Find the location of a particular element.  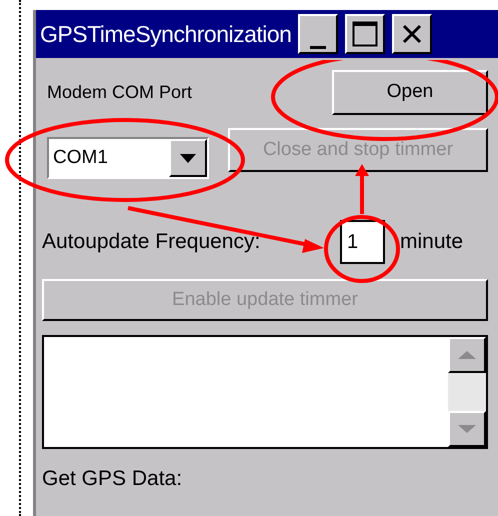

gps-data-label: Get GPS Data: is located at coordinates (113, 479).